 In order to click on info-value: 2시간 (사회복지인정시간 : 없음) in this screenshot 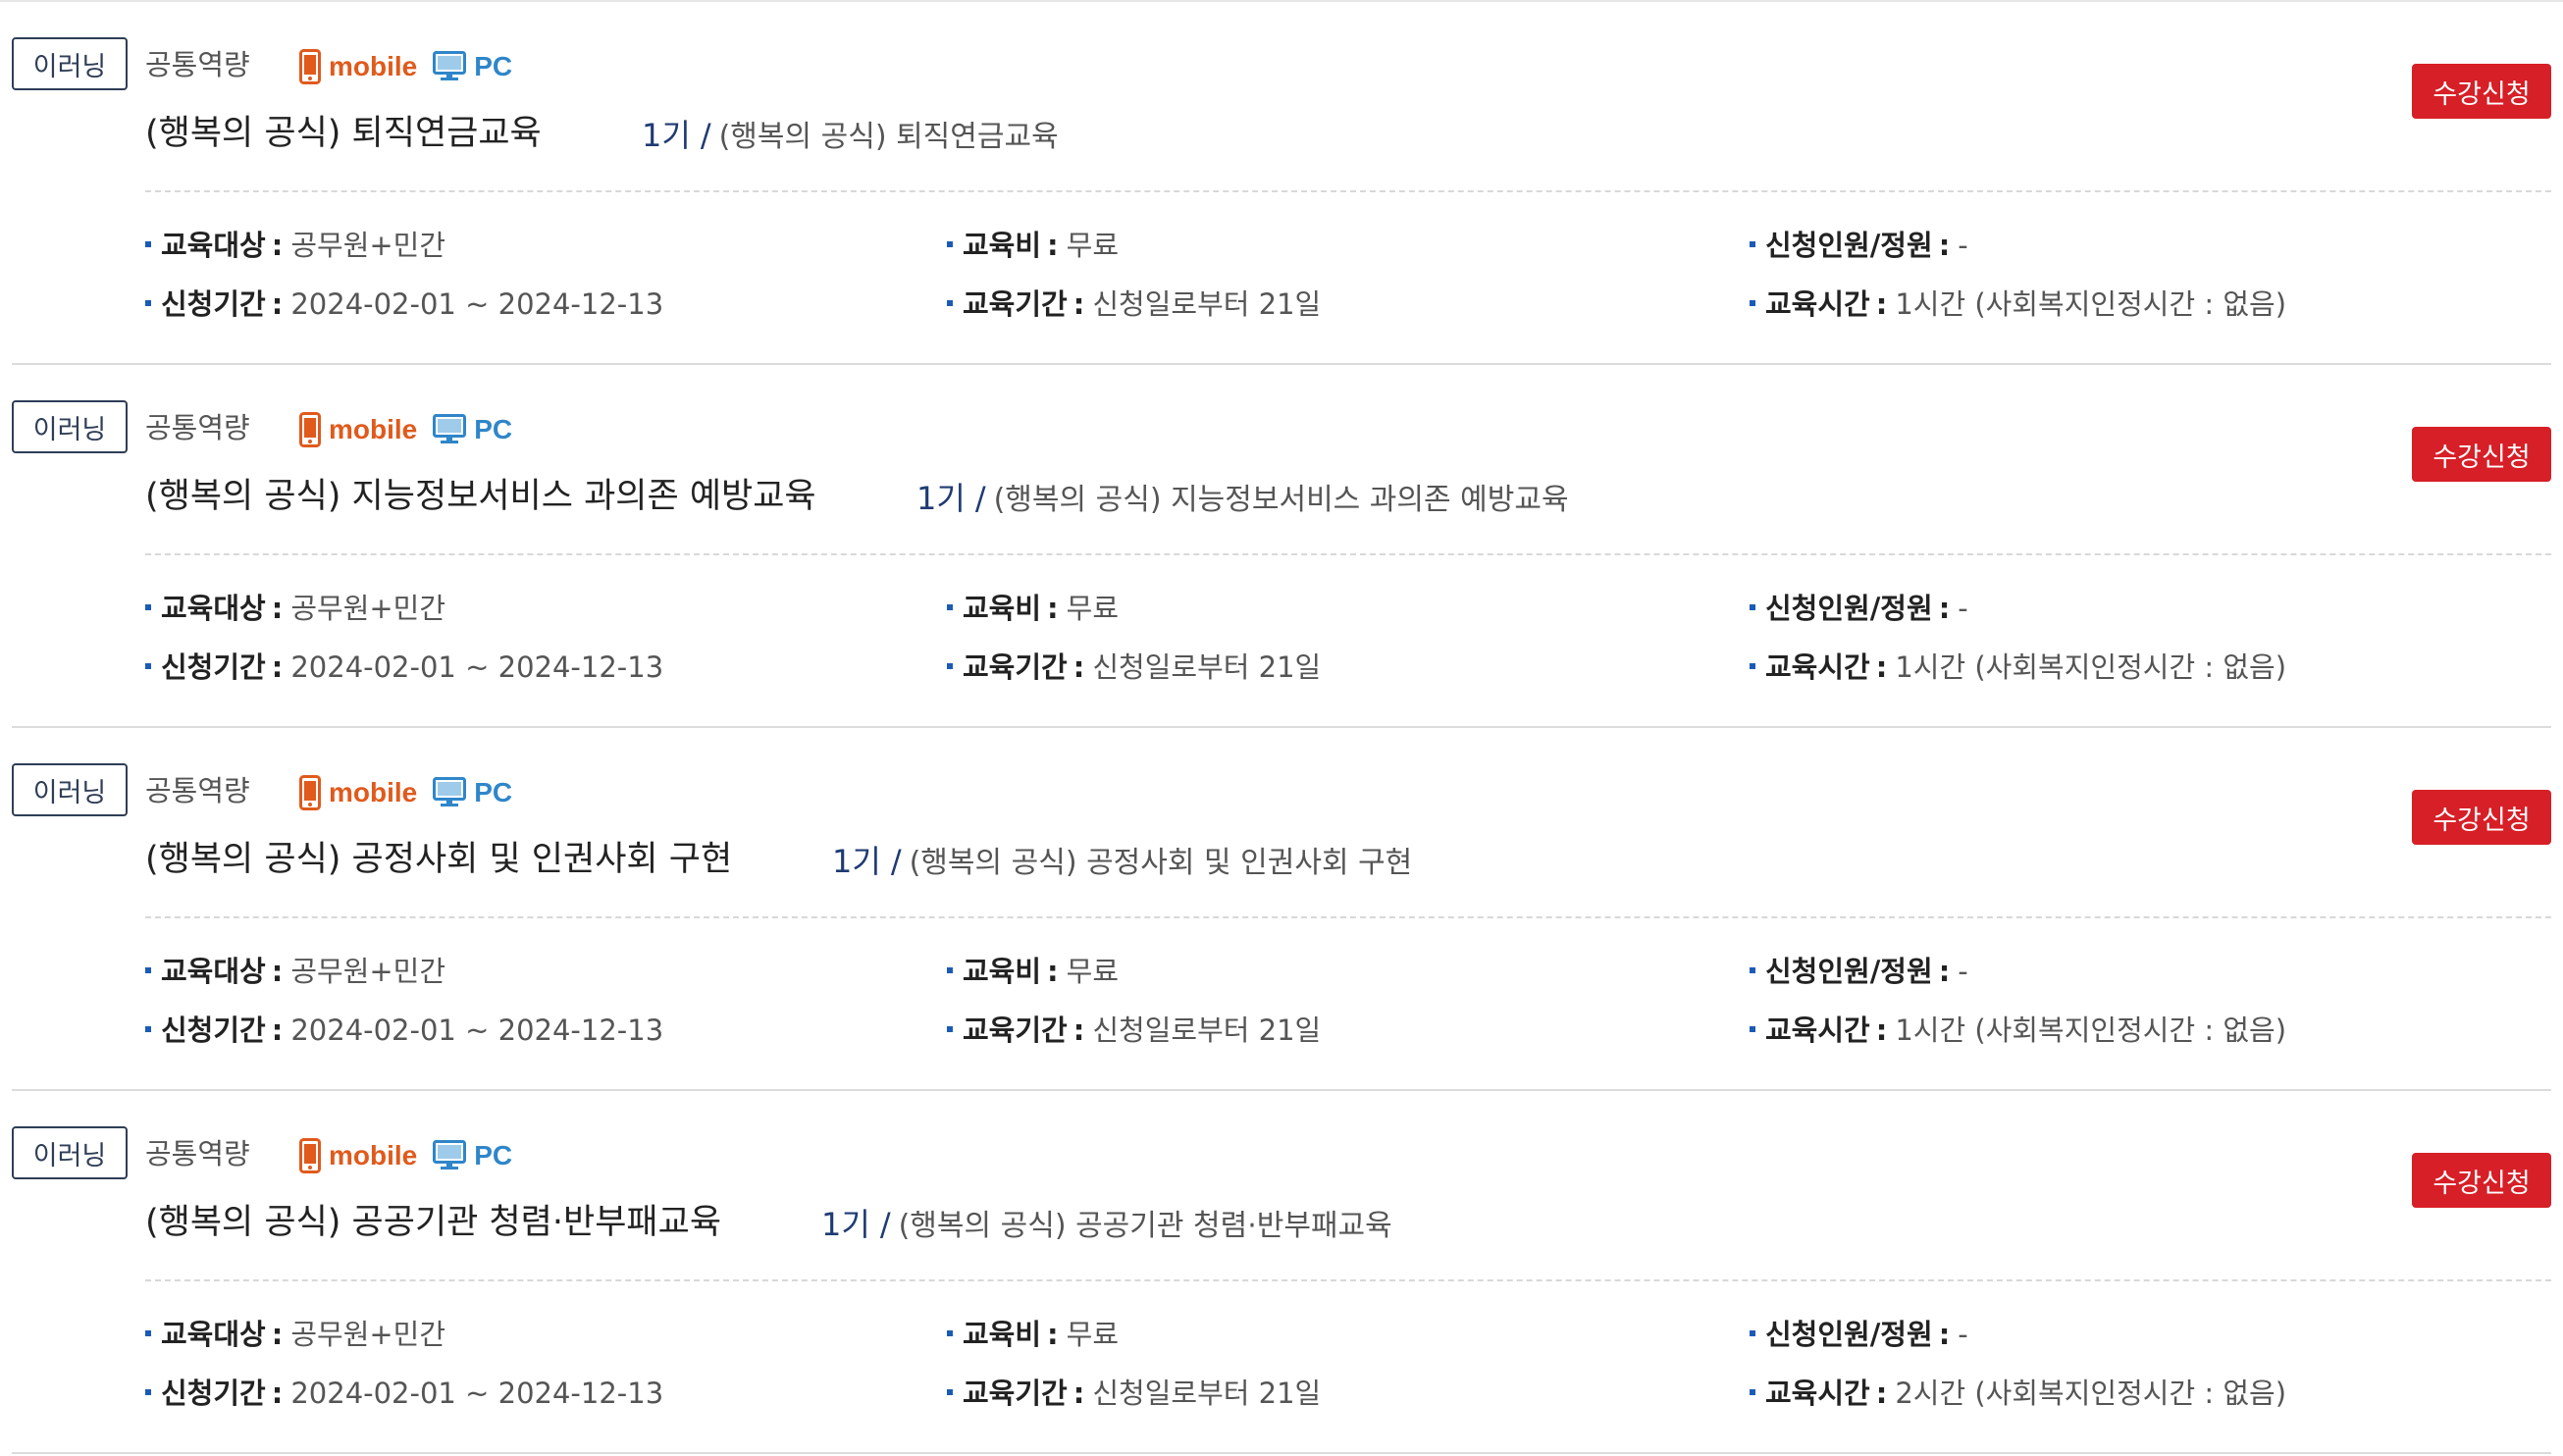, I will do `click(2091, 1393)`.